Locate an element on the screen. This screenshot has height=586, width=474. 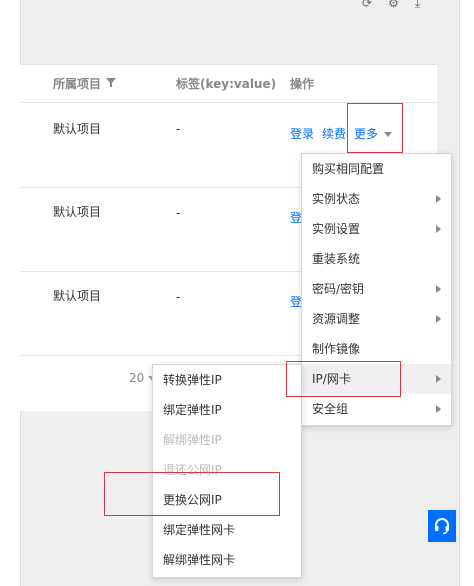
column-header-project: 所属项目 is located at coordinates (77, 84).